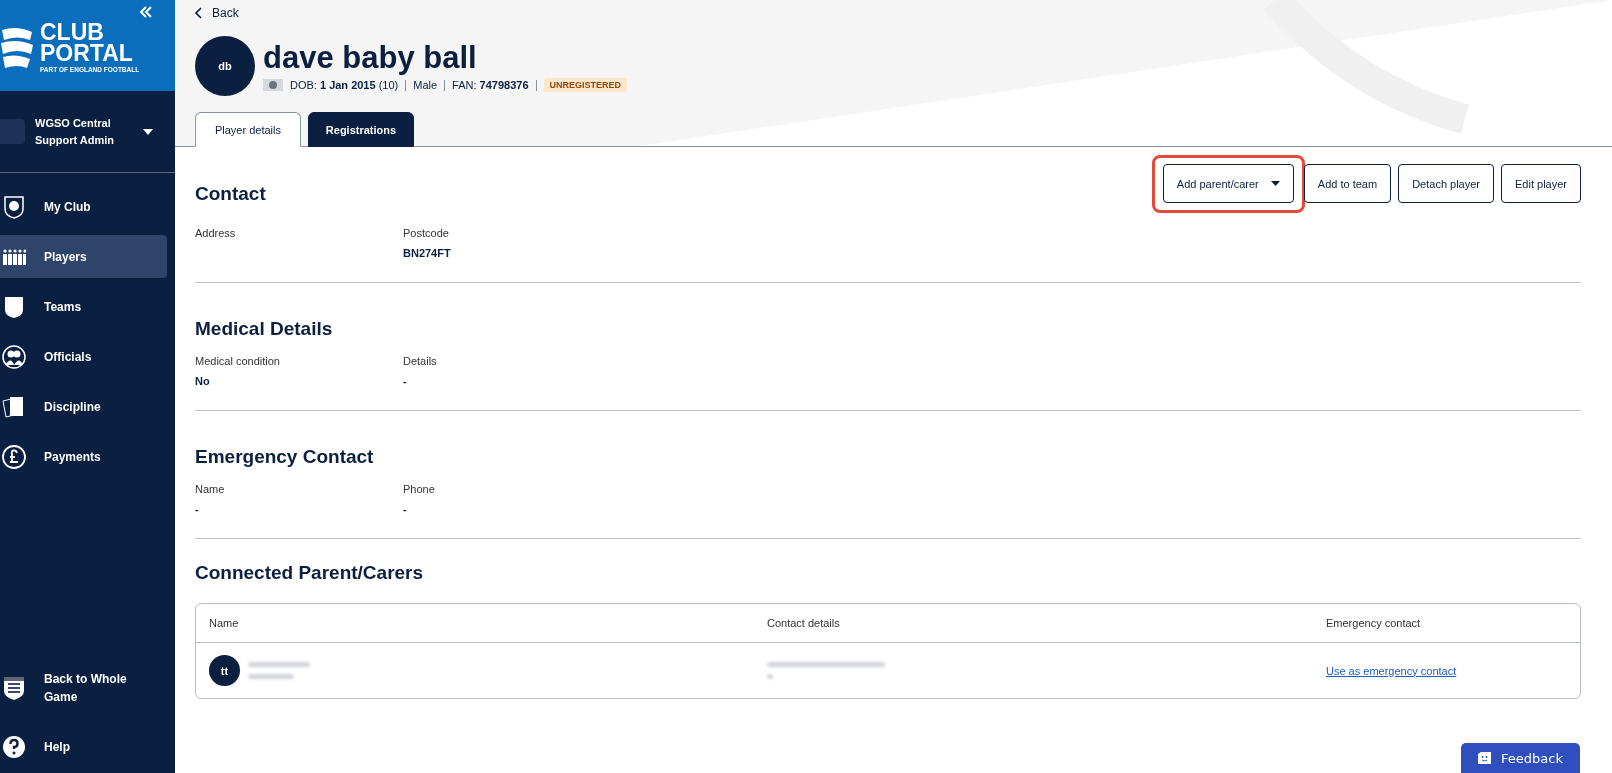 The width and height of the screenshot is (1612, 773). What do you see at coordinates (420, 362) in the screenshot?
I see `field-label: Details` at bounding box center [420, 362].